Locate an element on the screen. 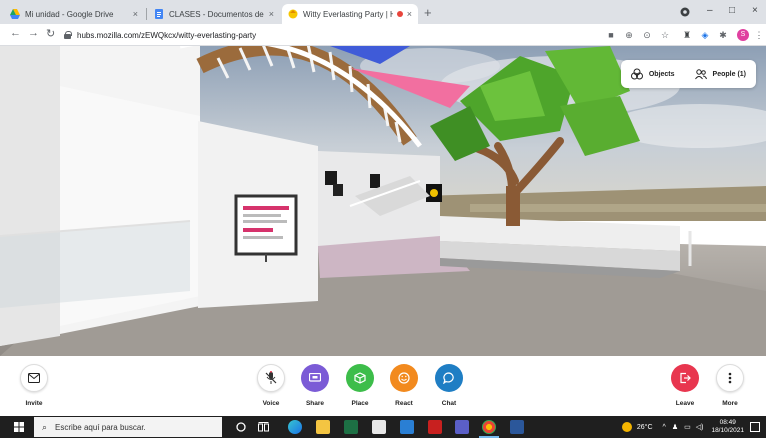 Image resolution: width=766 pixels, height=438 pixels. objects-label: Objects is located at coordinates (661, 74).